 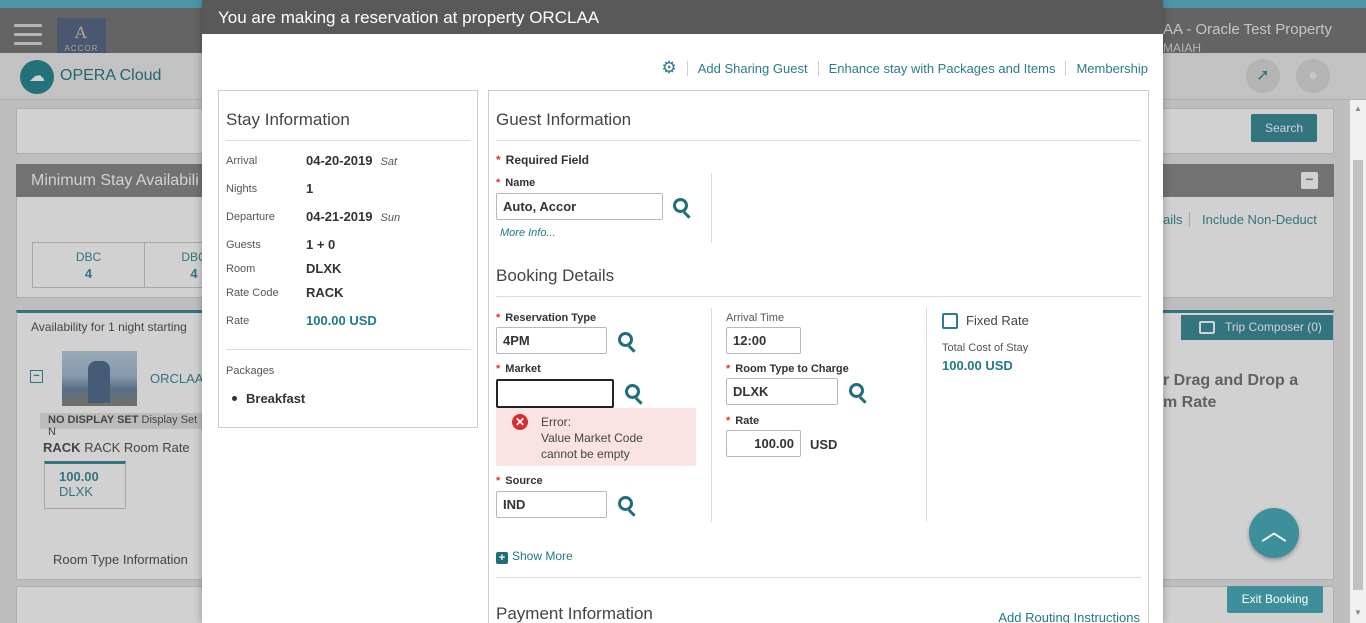 What do you see at coordinates (542, 556) in the screenshot?
I see `show-more-text: Show More` at bounding box center [542, 556].